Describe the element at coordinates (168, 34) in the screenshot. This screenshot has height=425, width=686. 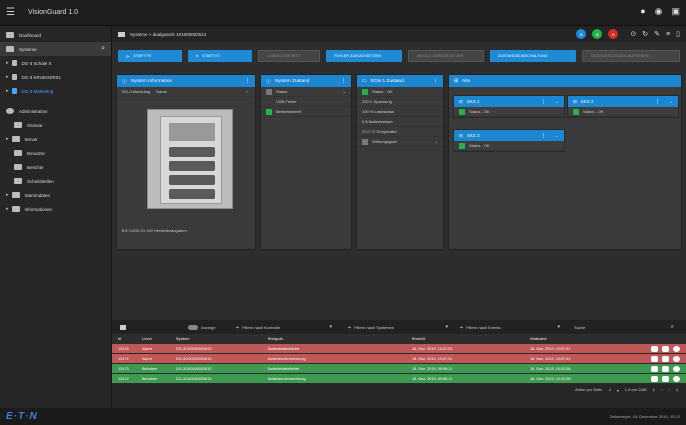
I see `breadcrumb: Systeme > dualguards 101000002614` at that location.